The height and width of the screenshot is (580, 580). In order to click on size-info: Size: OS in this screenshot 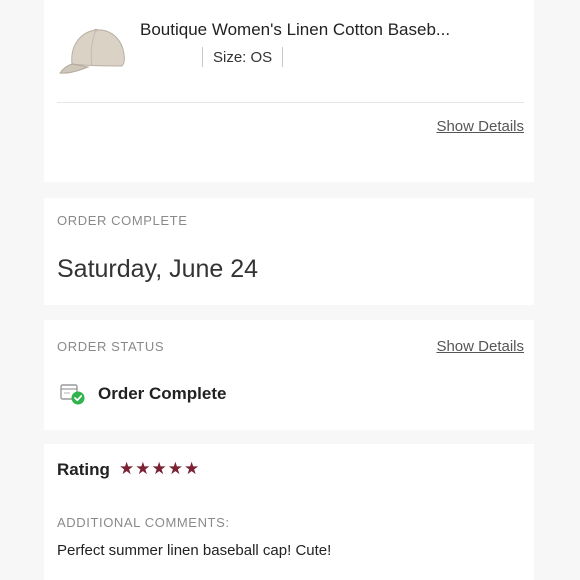, I will do `click(243, 57)`.